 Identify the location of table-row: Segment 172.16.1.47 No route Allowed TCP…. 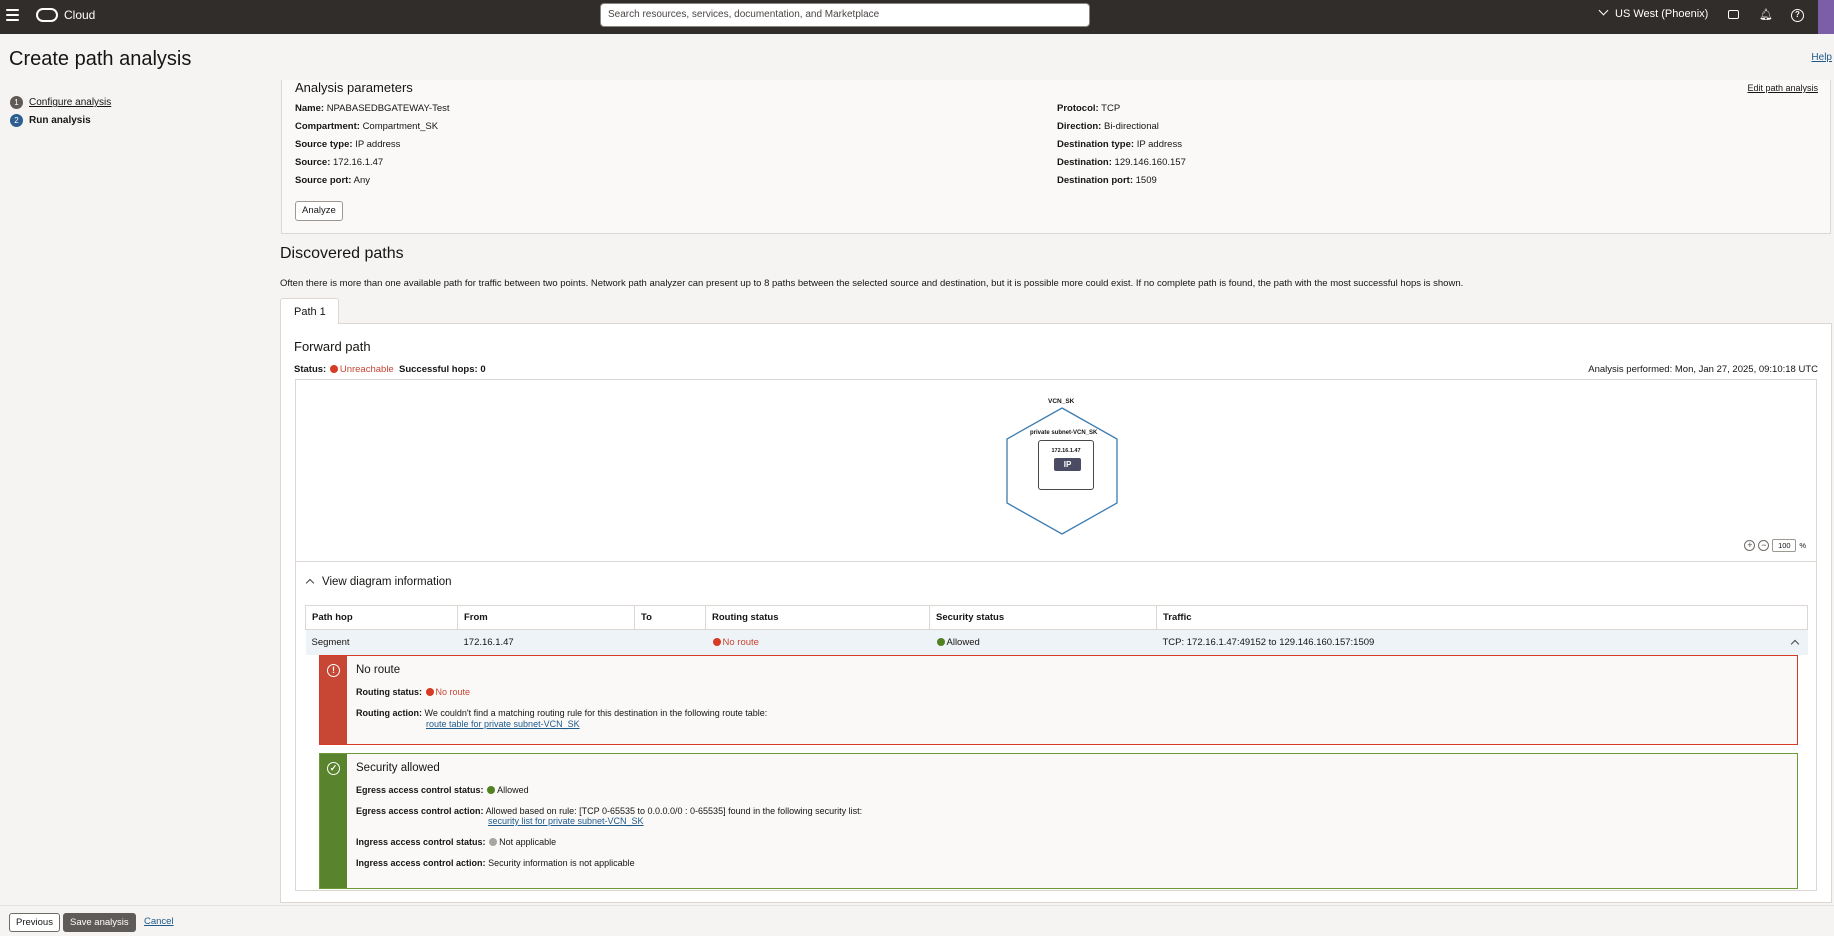
(1056, 642).